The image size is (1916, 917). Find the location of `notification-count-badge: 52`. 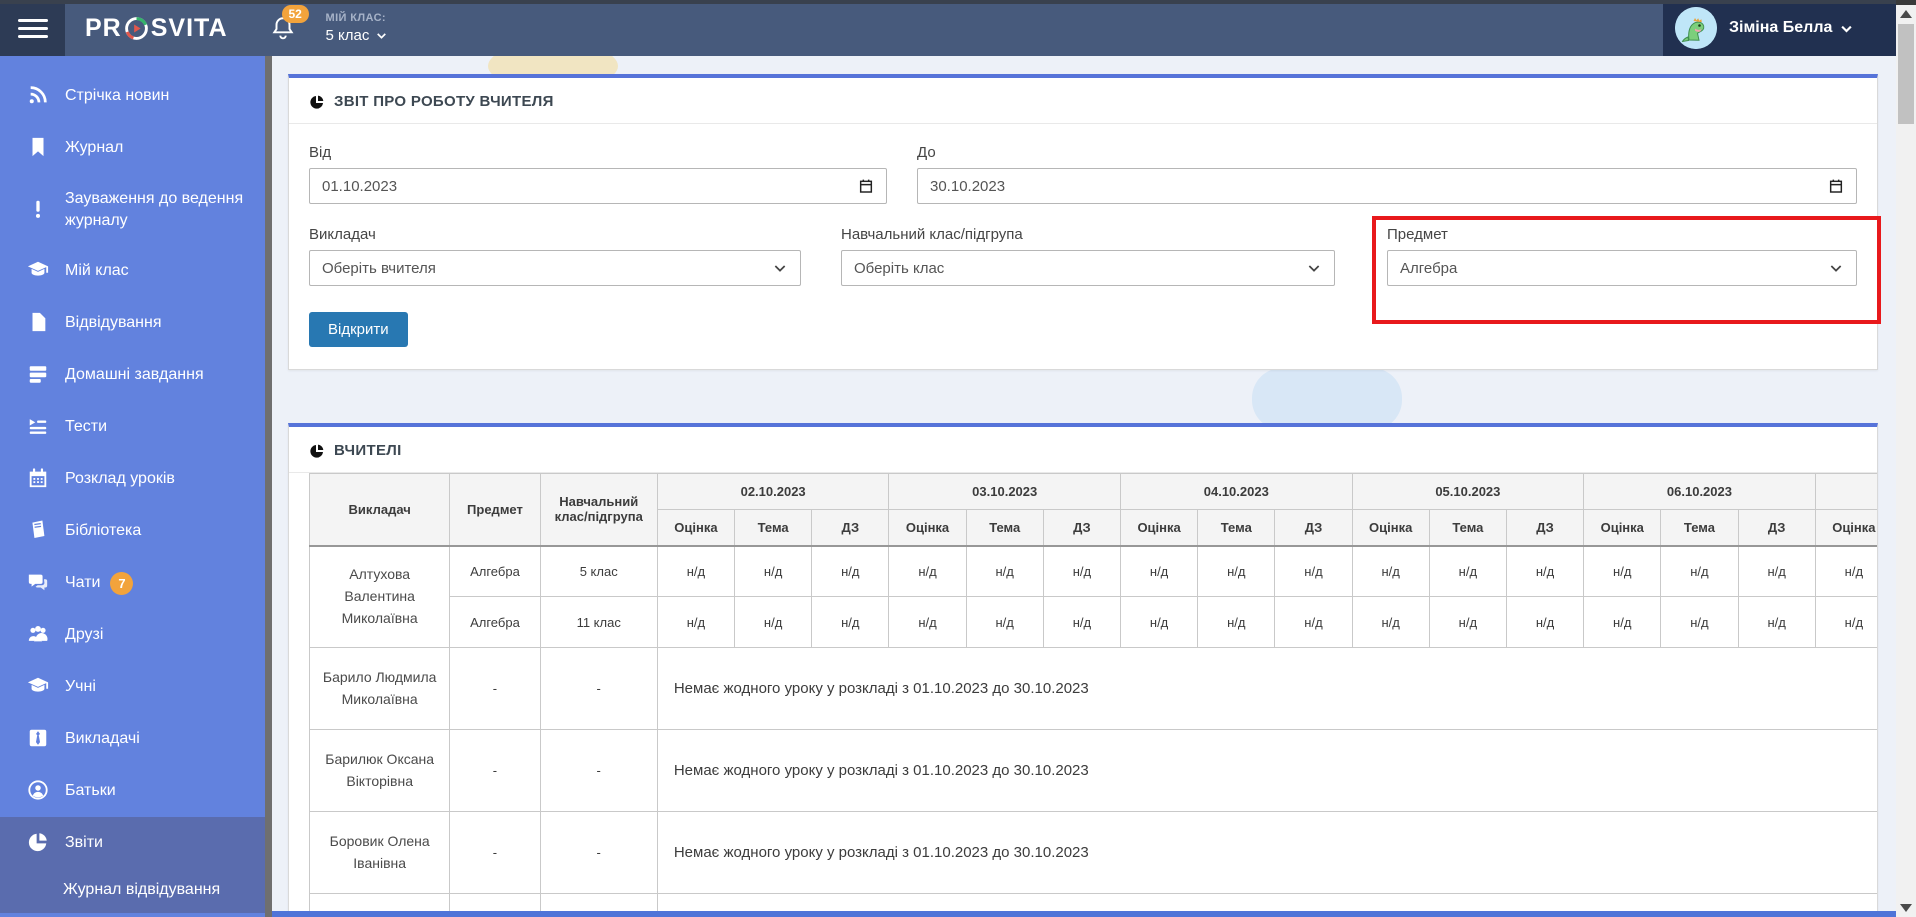

notification-count-badge: 52 is located at coordinates (295, 14).